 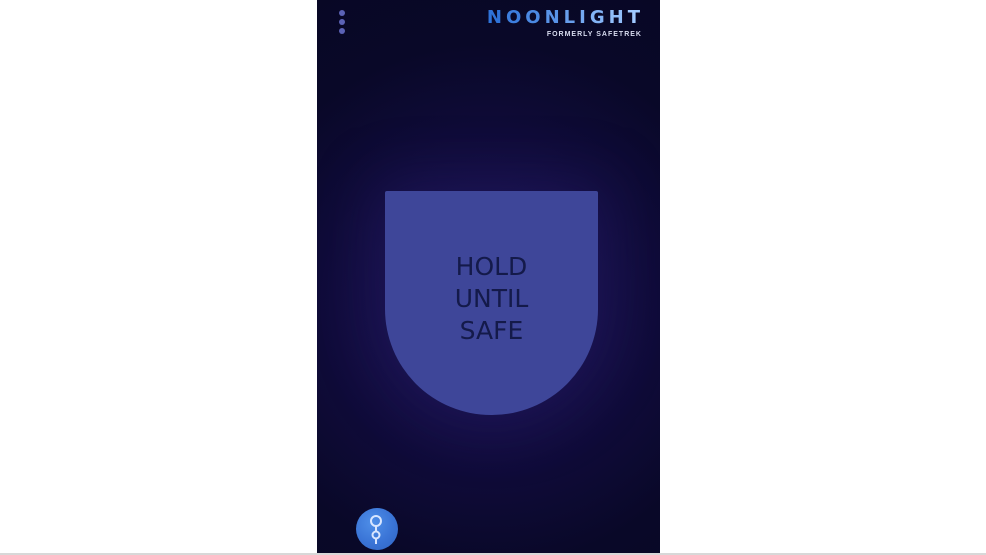 I want to click on hold-button-label: HOLD UNTIL SAFE, so click(x=492, y=299).